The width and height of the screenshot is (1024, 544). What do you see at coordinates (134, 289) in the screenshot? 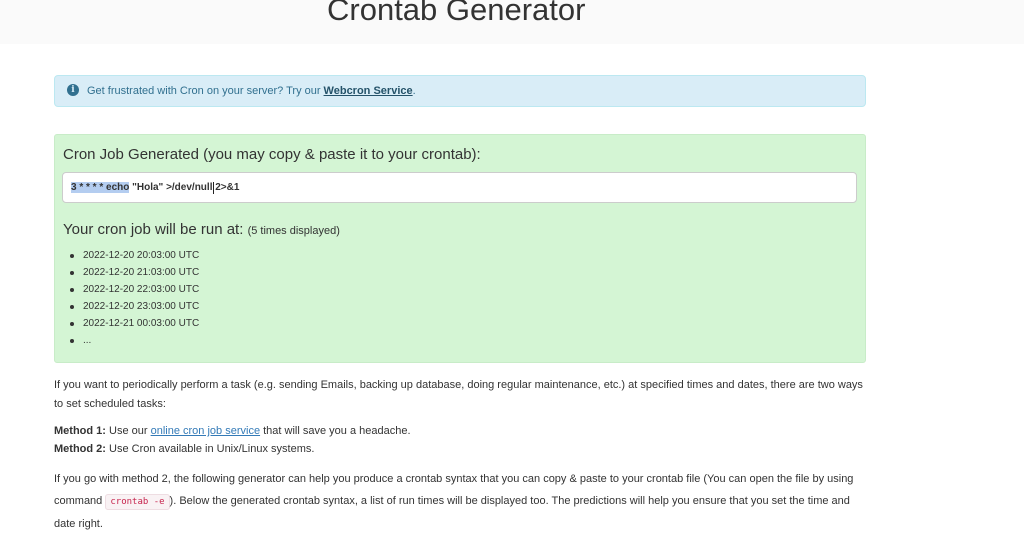
I see `list-item: 2022-12-20 22:03:00 UTC` at bounding box center [134, 289].